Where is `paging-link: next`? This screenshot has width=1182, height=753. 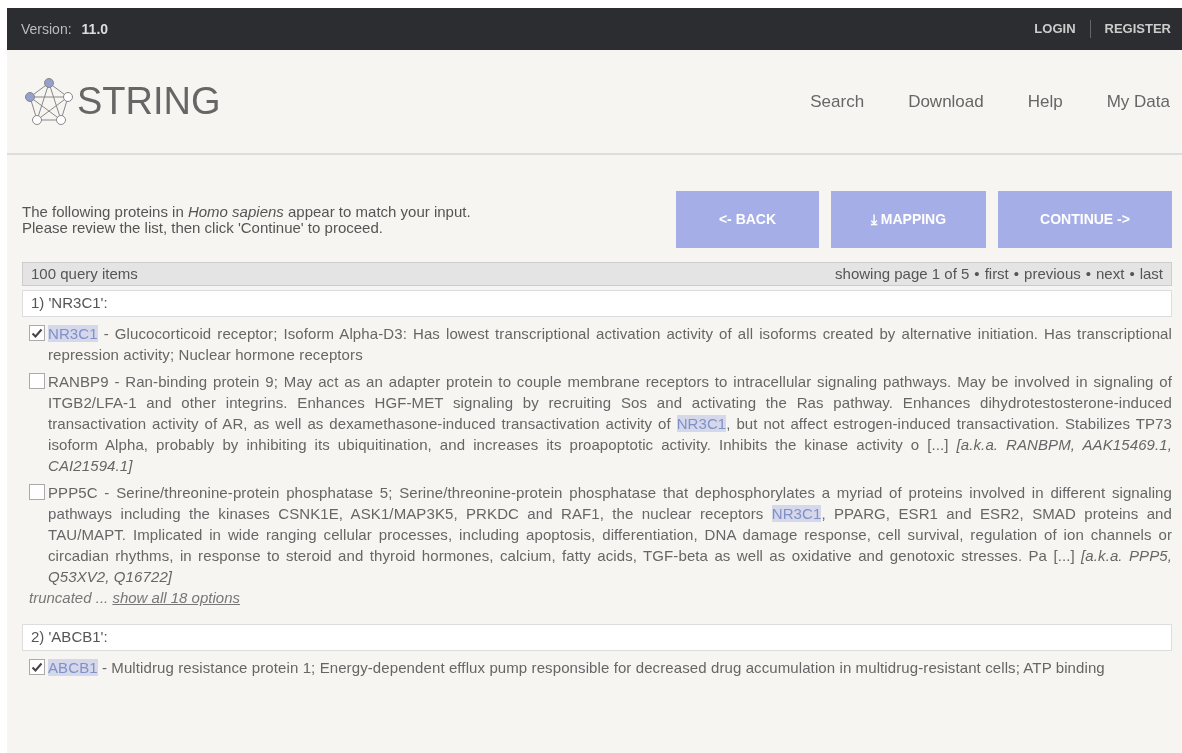 paging-link: next is located at coordinates (1110, 274).